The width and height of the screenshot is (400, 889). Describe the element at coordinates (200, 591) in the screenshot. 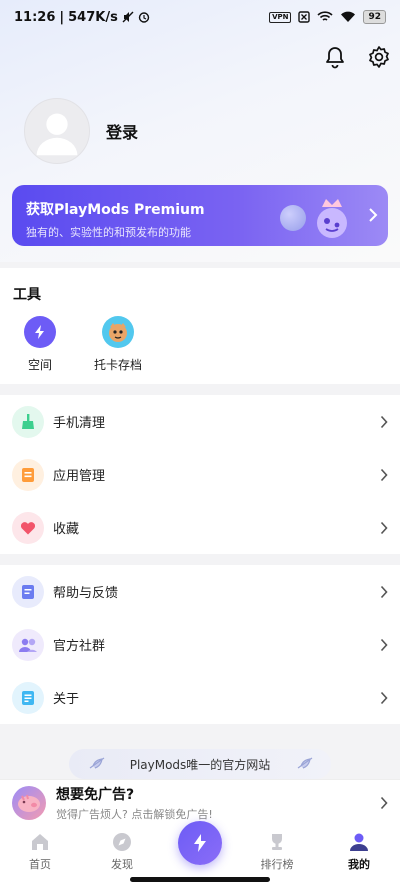

I see `menu-item-help-feedback: 帮助与反馈` at that location.